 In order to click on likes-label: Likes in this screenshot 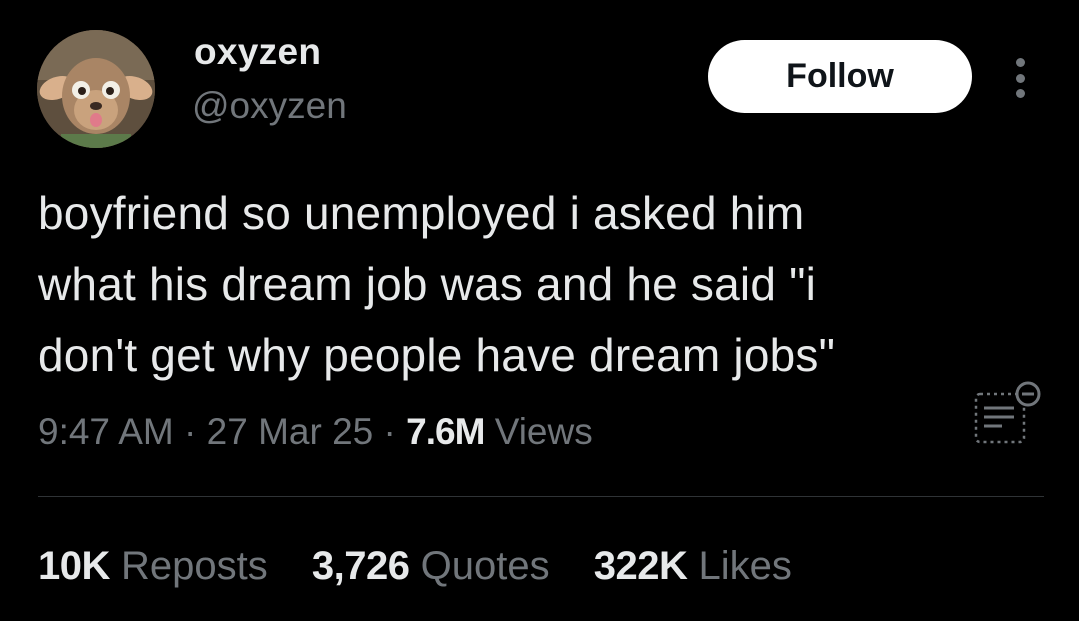, I will do `click(745, 566)`.